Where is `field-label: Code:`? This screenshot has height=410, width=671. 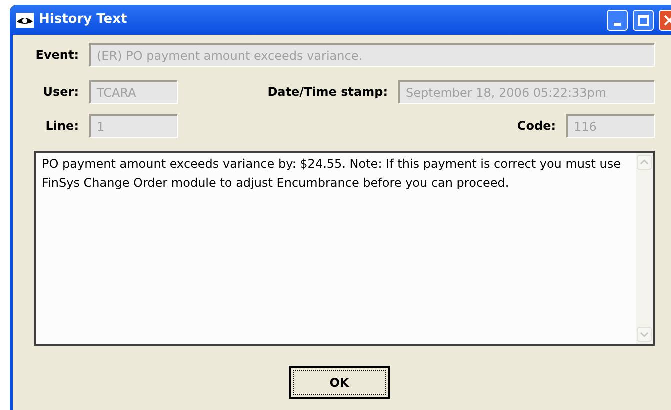 field-label: Code: is located at coordinates (536, 126).